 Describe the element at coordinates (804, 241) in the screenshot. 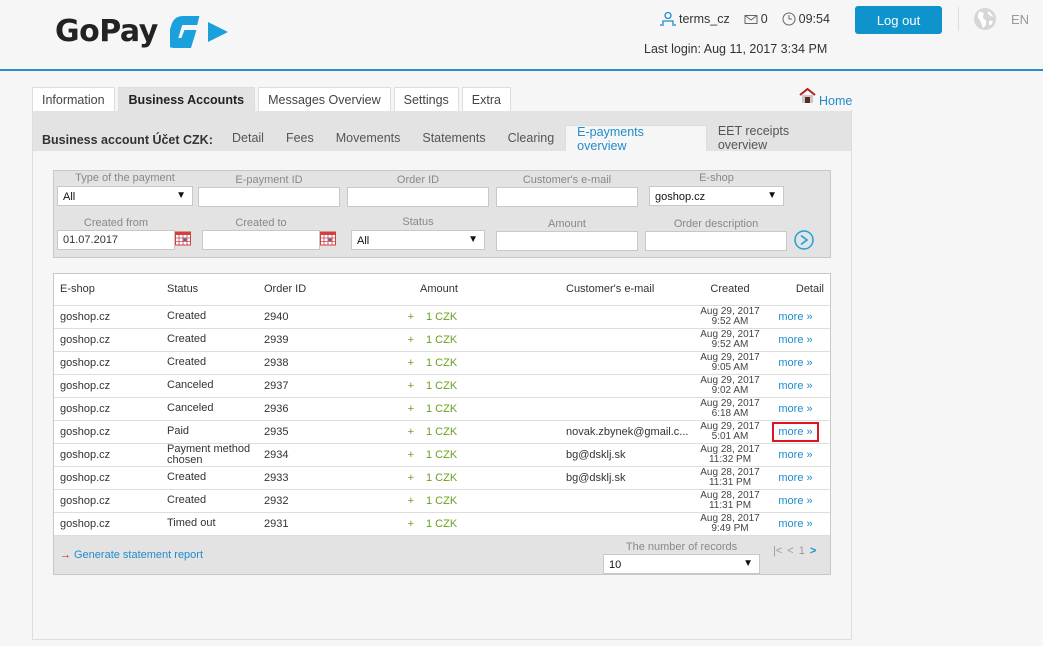

I see `search-submit-button` at that location.